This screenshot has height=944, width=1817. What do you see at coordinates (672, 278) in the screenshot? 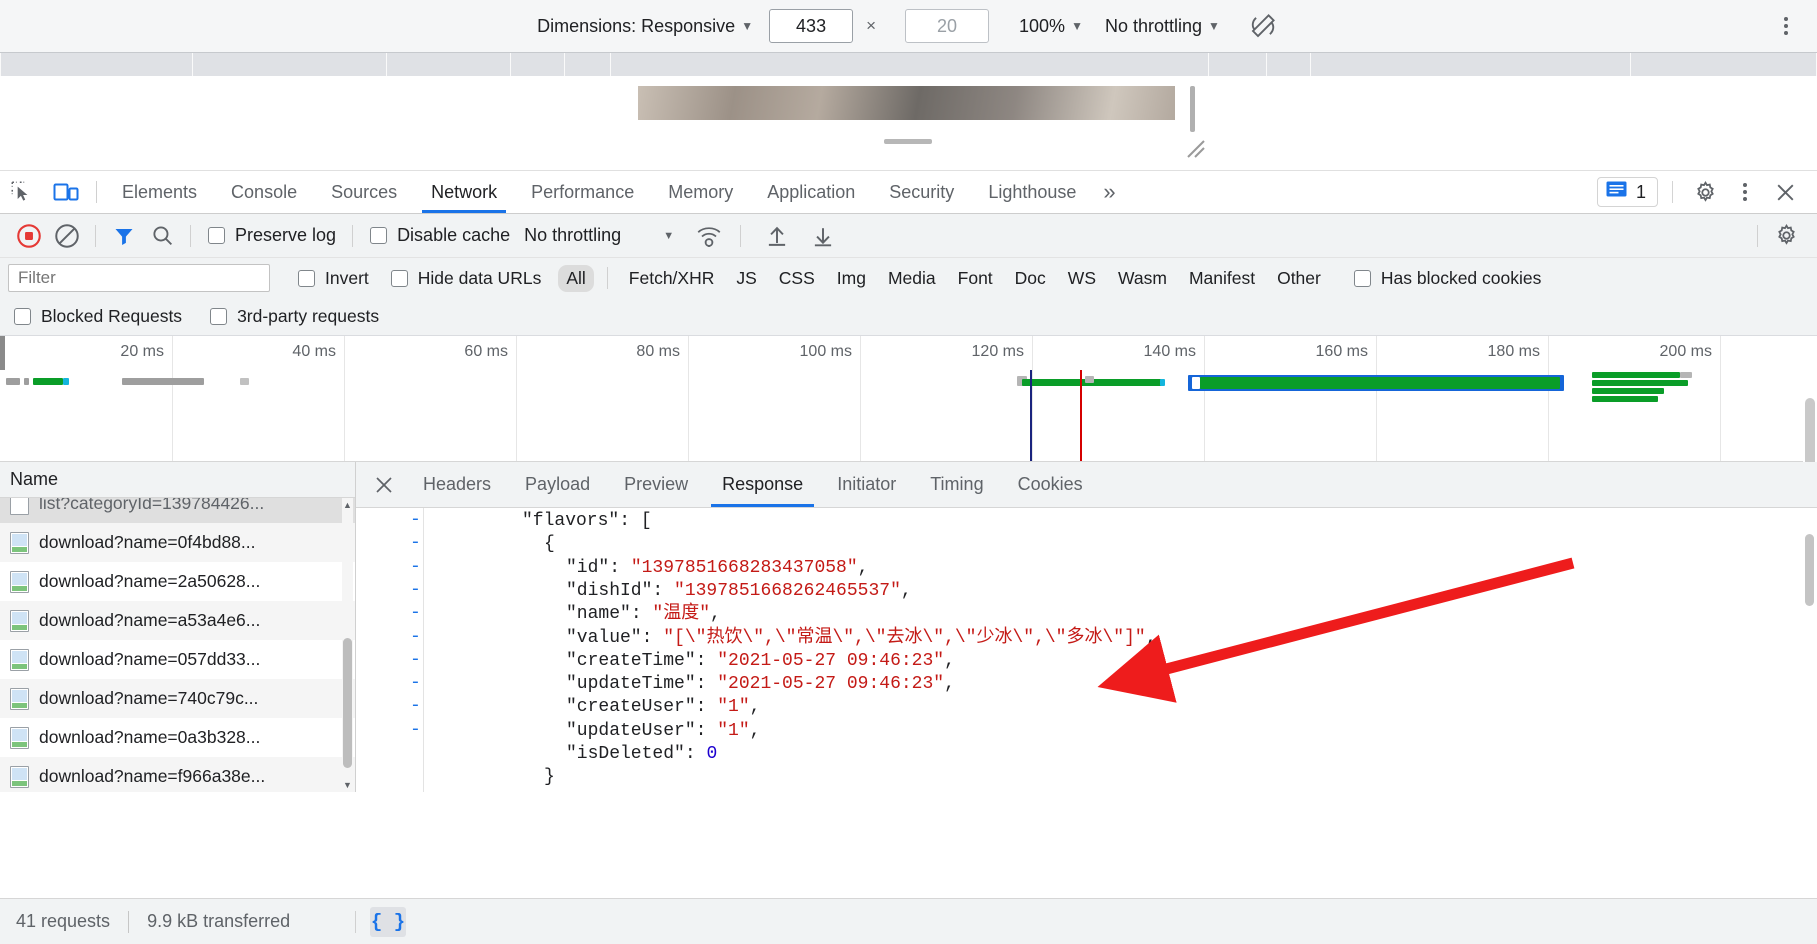
I see `filter-type-fetch-xhr: Fetch/XHR` at bounding box center [672, 278].